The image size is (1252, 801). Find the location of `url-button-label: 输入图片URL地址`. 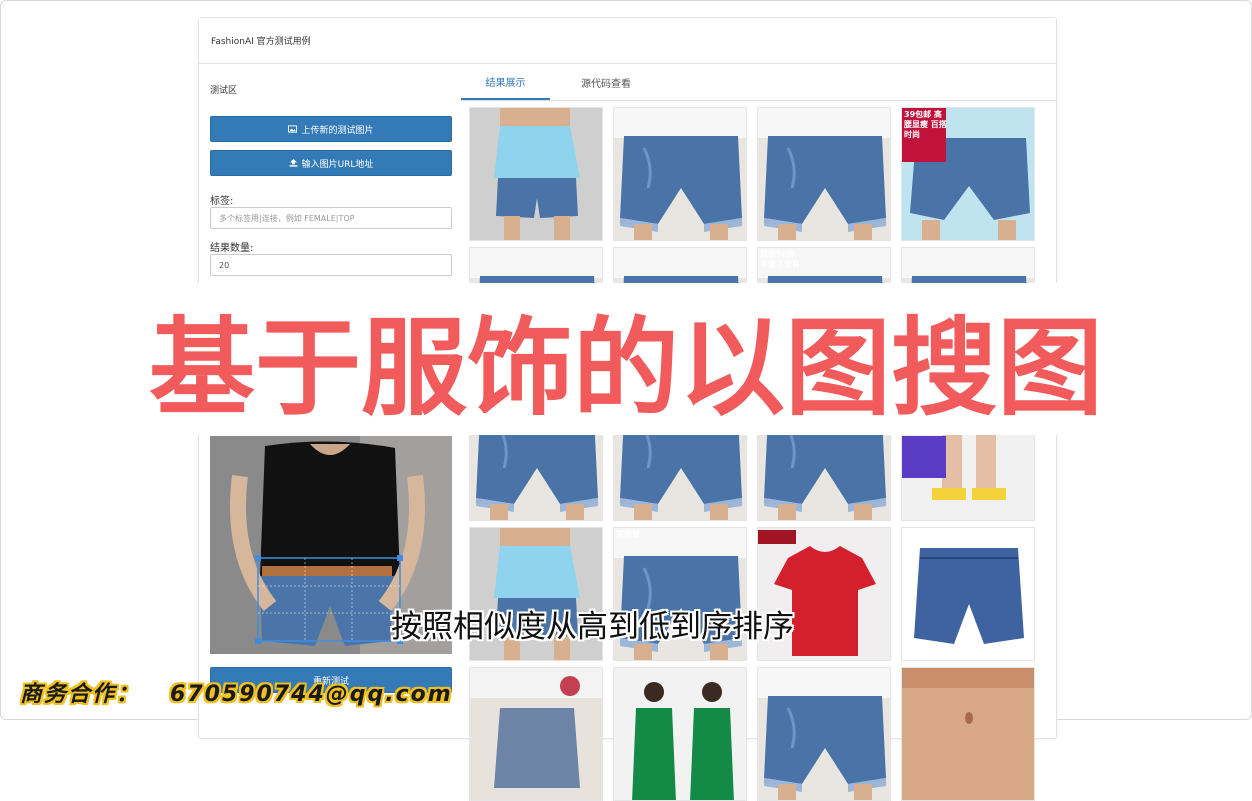

url-button-label: 输入图片URL地址 is located at coordinates (337, 164).